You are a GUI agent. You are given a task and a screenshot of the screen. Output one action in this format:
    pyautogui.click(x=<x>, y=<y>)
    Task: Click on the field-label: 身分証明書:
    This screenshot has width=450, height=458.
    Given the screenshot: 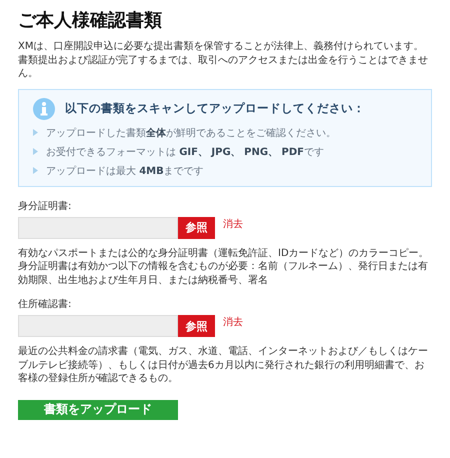 What is the action you would take?
    pyautogui.click(x=45, y=206)
    